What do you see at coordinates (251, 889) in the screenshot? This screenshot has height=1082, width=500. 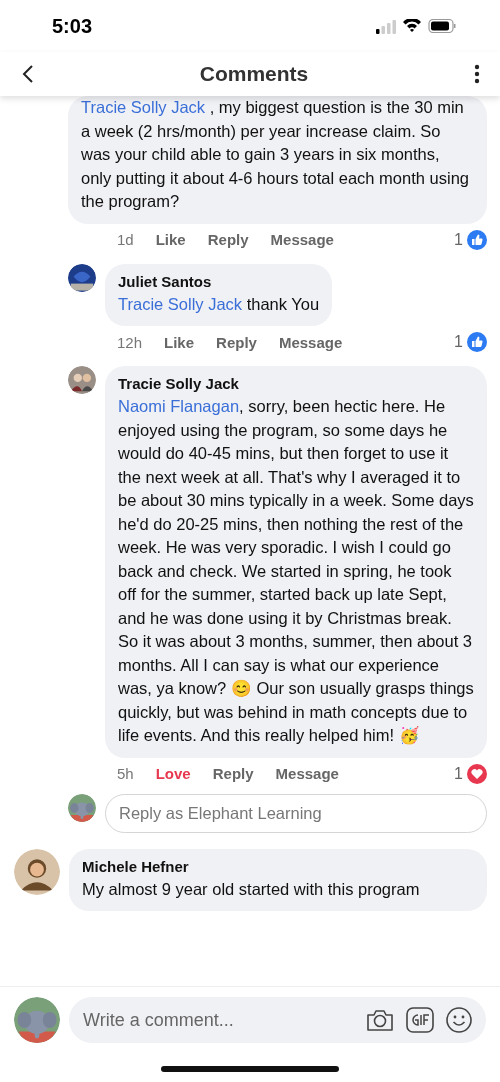 I see `comment-text: My almost 9 year old started with this program` at bounding box center [251, 889].